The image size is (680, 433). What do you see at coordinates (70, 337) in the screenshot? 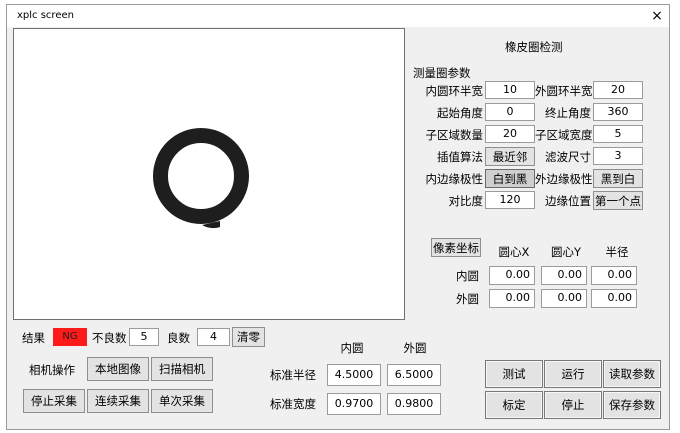
I see `result-status-badge: NG` at bounding box center [70, 337].